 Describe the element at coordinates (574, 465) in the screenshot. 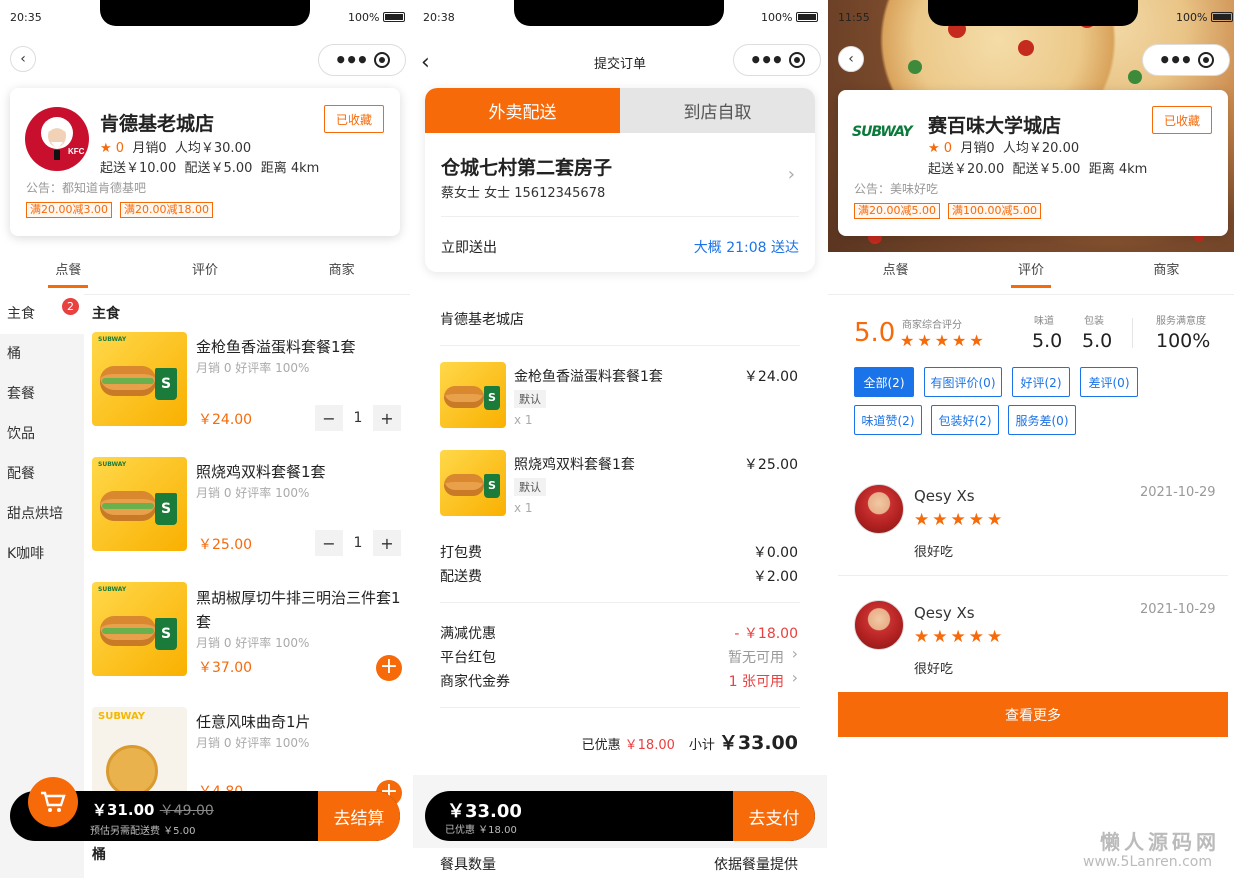

I see `order-item-name: 照烧鸡双料套餐1套` at that location.